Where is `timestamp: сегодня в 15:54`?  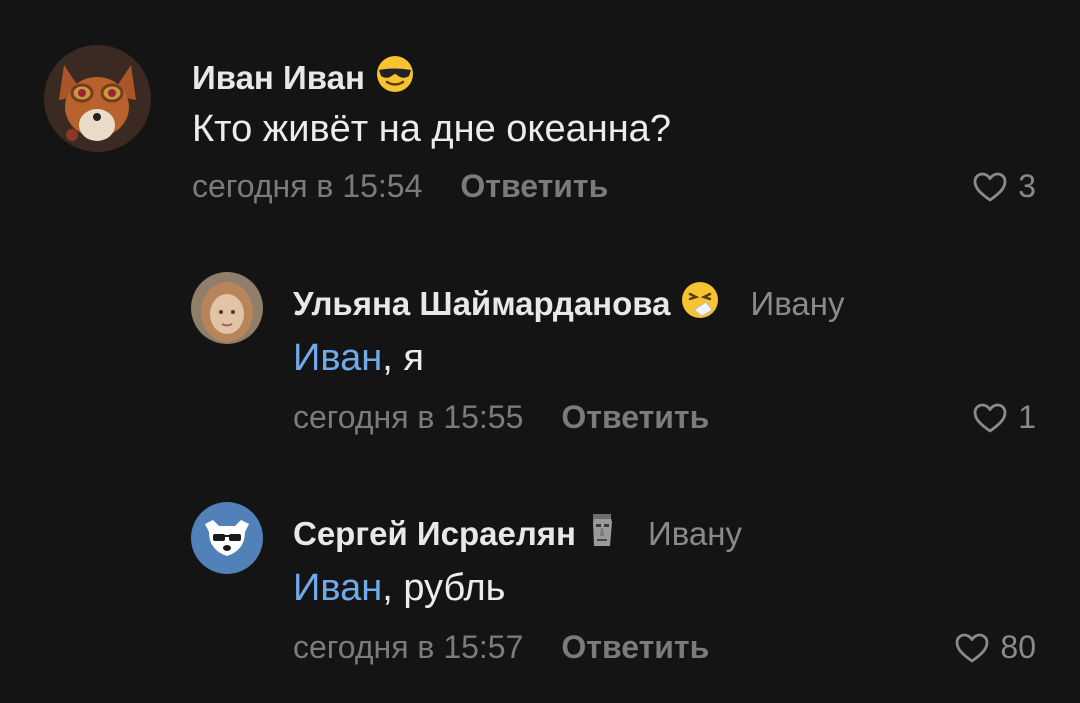
timestamp: сегодня в 15:54 is located at coordinates (307, 186).